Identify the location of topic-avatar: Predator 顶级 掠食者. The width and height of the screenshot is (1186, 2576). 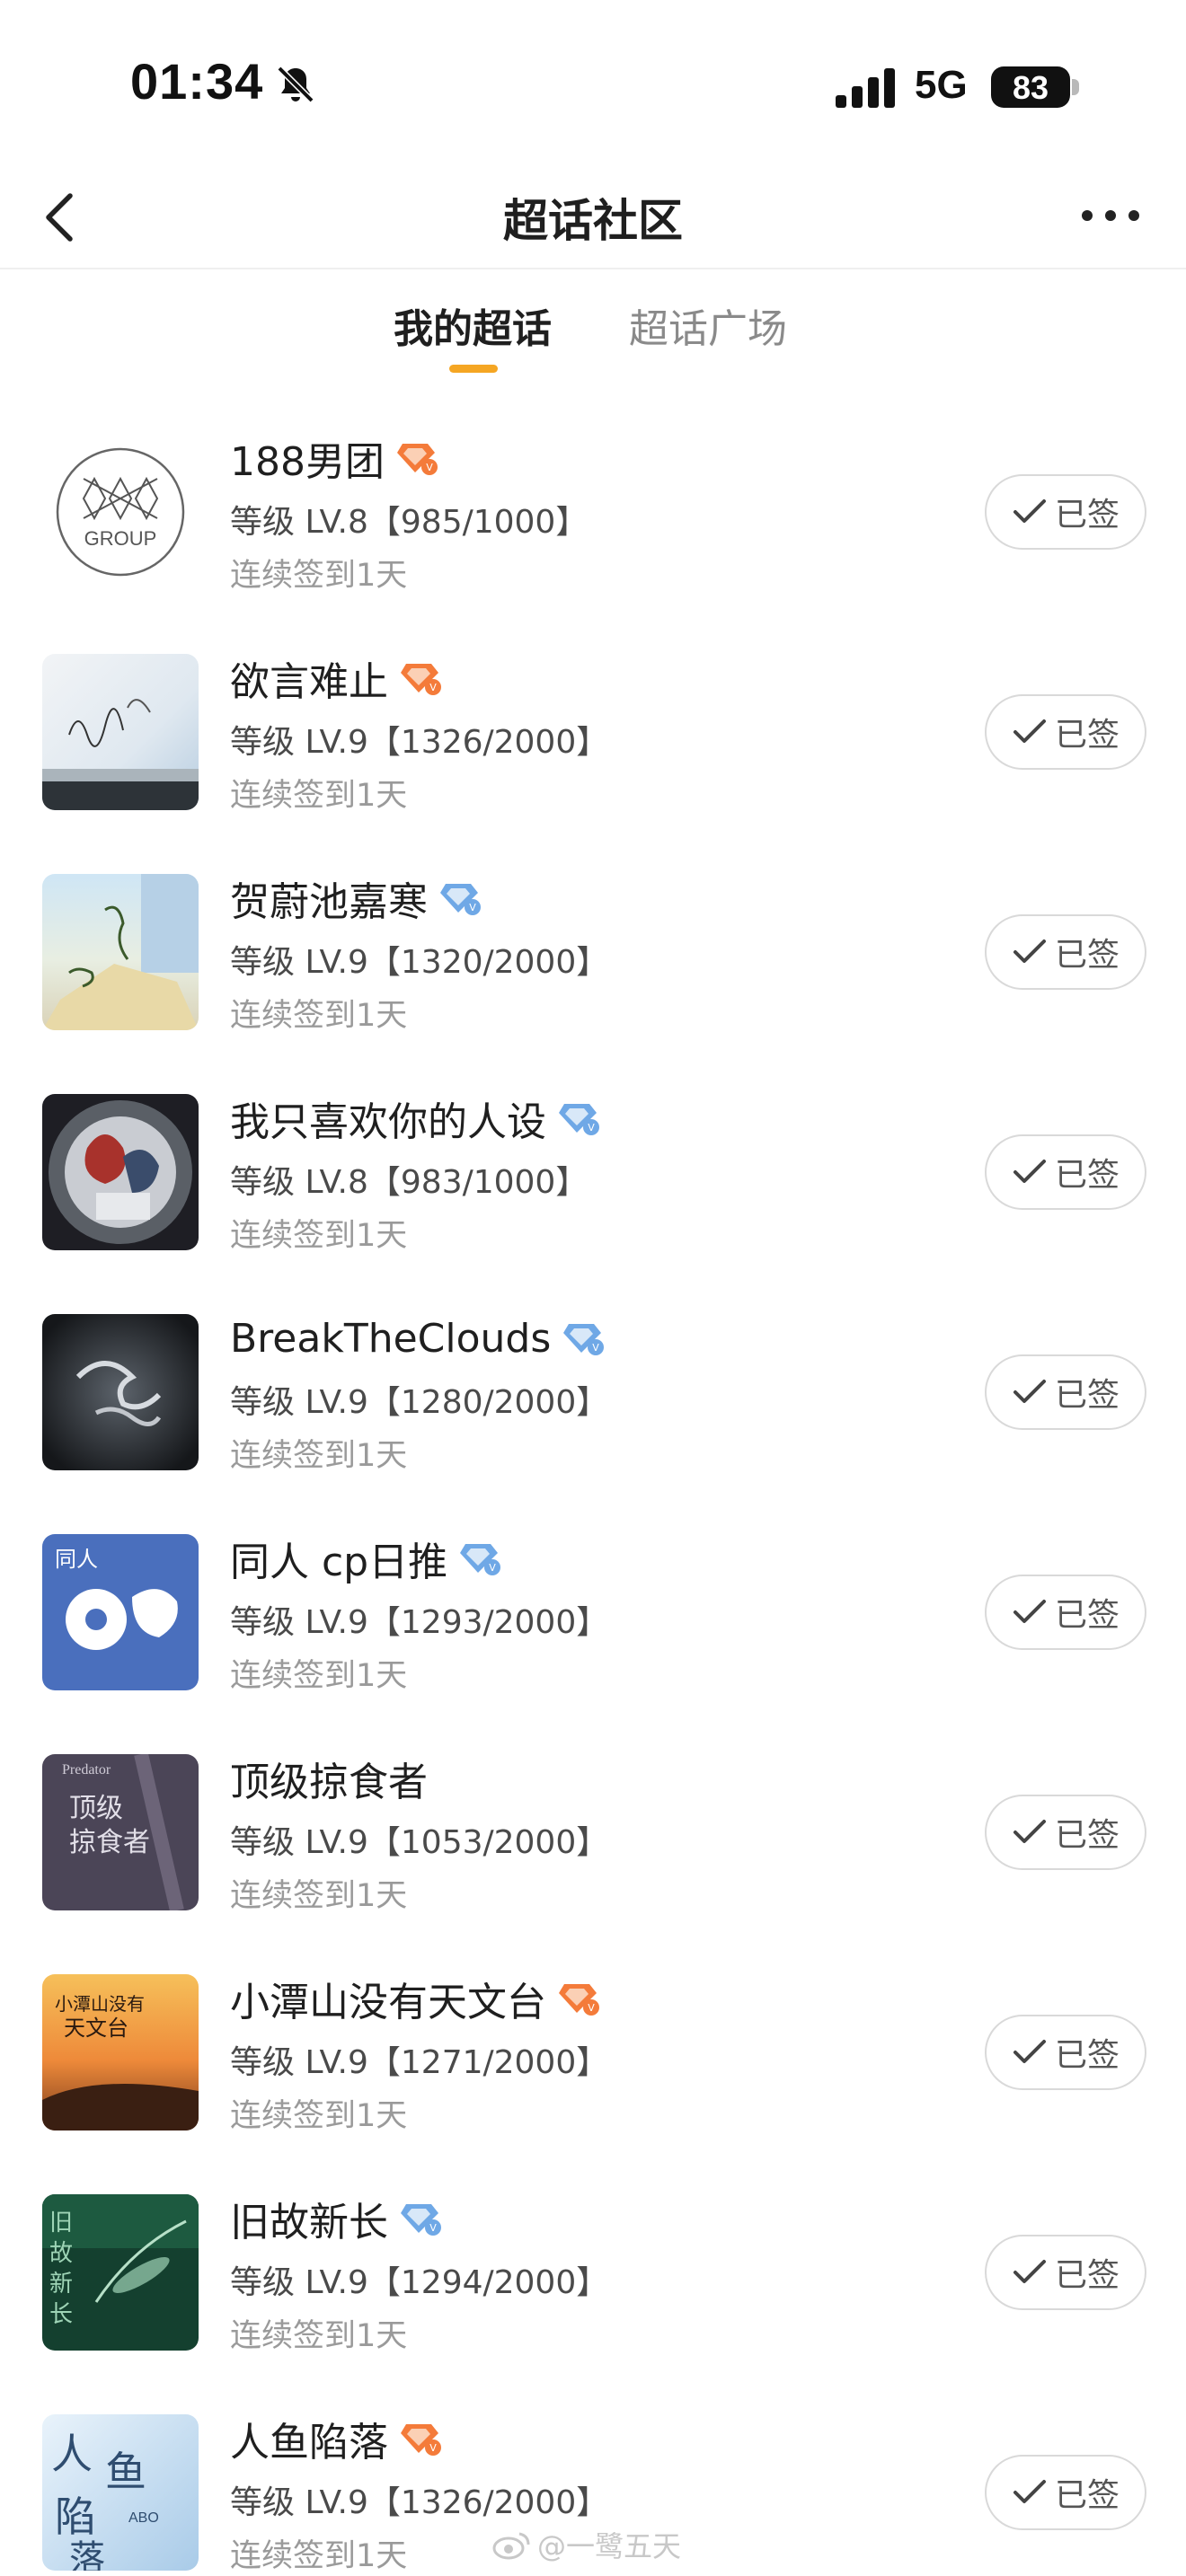
(120, 1832).